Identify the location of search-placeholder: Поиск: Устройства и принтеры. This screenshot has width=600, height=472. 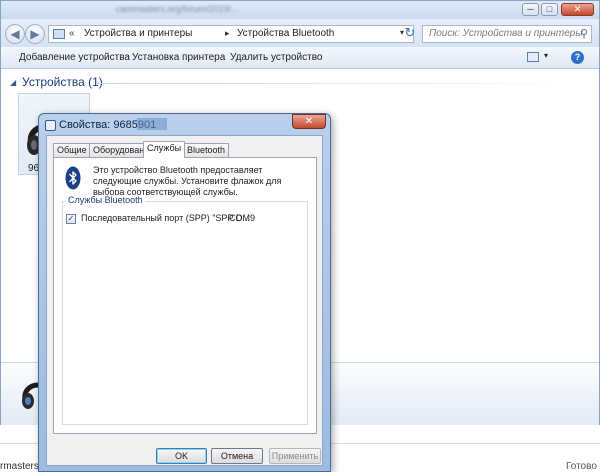
(506, 33).